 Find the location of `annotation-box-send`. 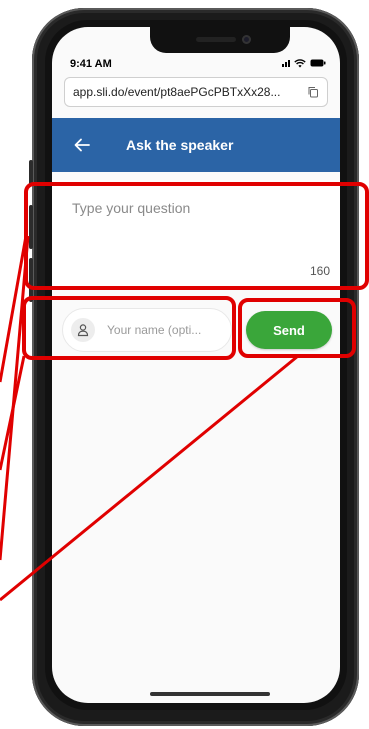

annotation-box-send is located at coordinates (297, 328).